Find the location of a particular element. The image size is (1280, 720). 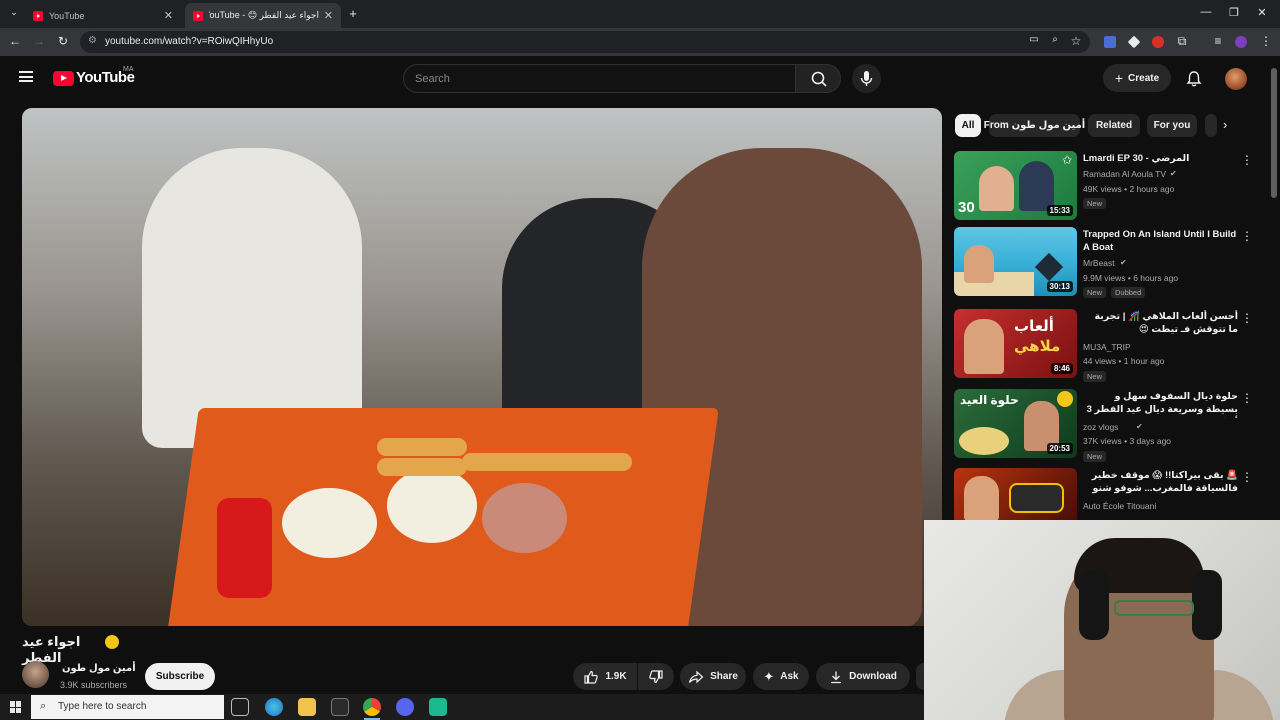

reco-channel: MU3A_TRIP is located at coordinates (1107, 347).